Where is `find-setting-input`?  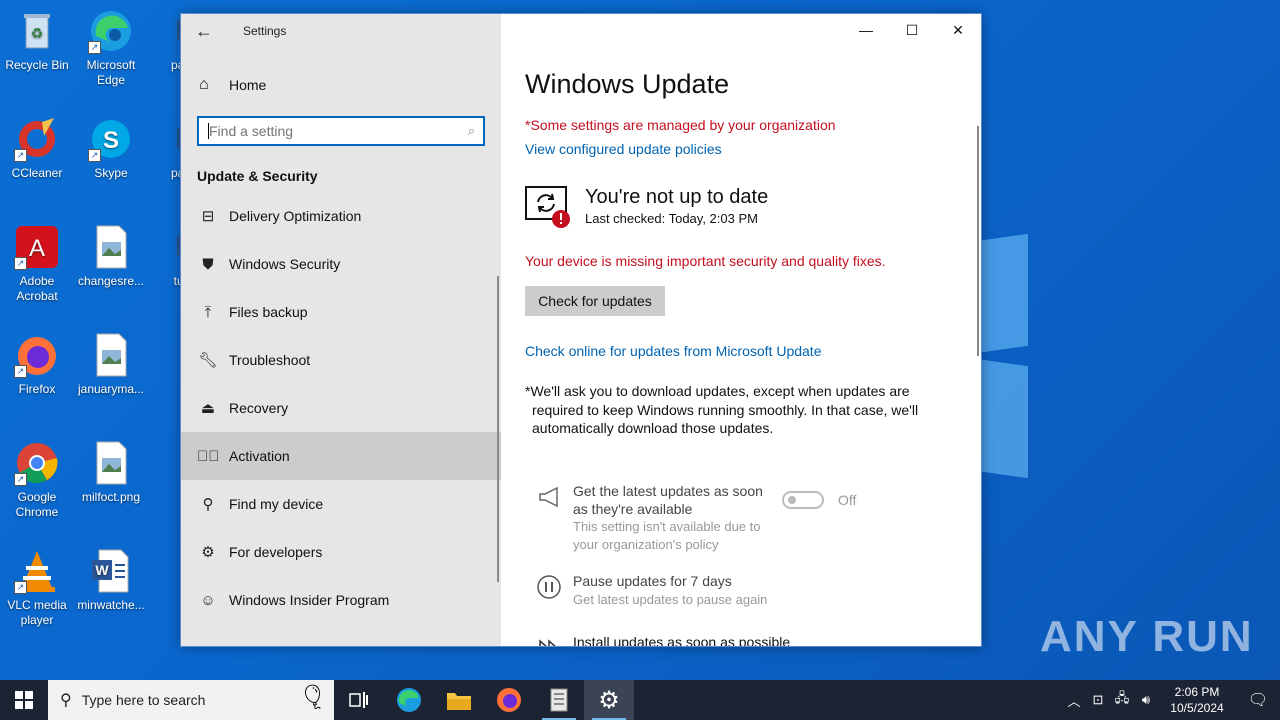 find-setting-input is located at coordinates (337, 131).